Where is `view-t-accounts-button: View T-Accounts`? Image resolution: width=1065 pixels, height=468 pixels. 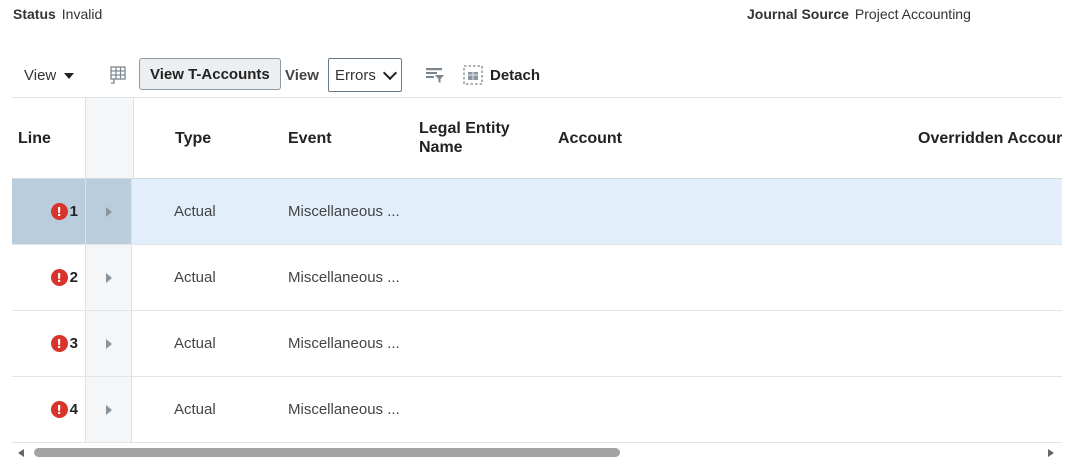 view-t-accounts-button: View T-Accounts is located at coordinates (210, 74).